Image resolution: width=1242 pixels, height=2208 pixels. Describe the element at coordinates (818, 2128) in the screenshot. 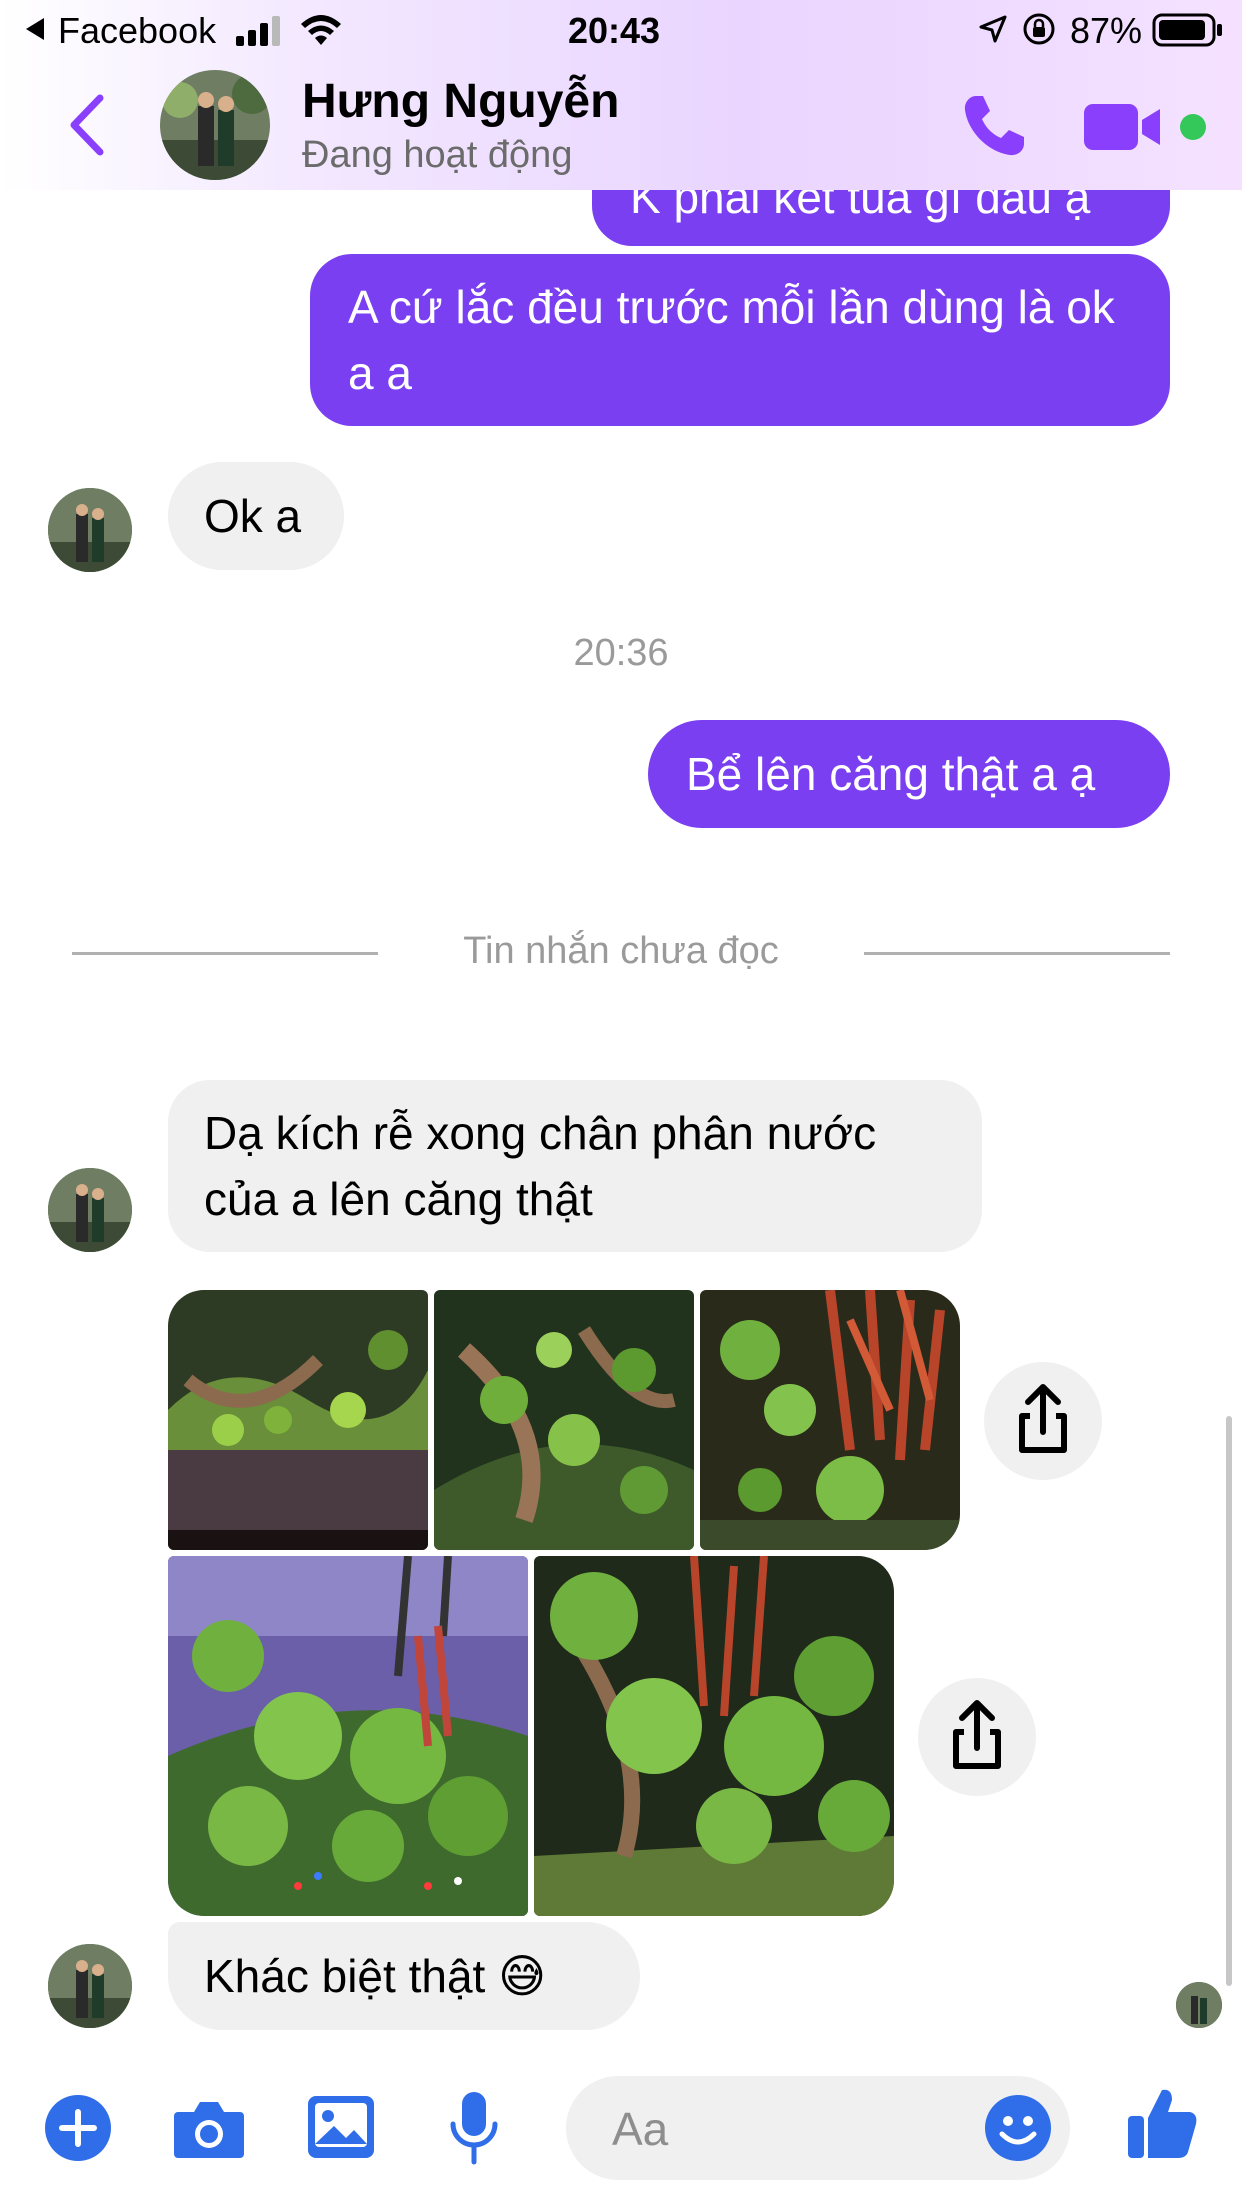

I see `message-input: Aa` at that location.